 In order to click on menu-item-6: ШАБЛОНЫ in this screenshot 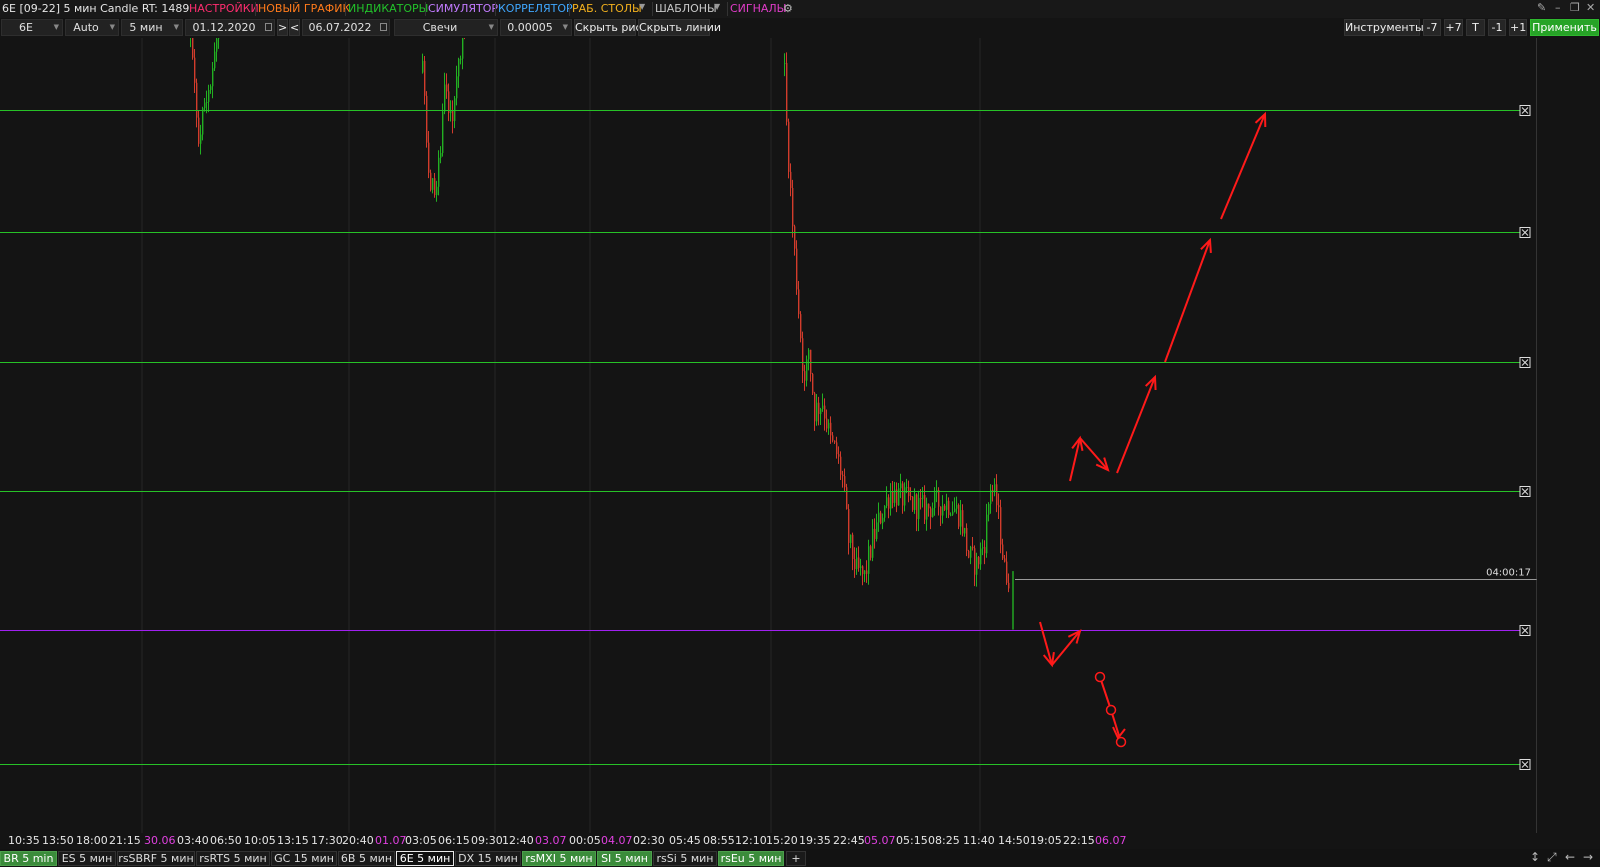, I will do `click(686, 8)`.